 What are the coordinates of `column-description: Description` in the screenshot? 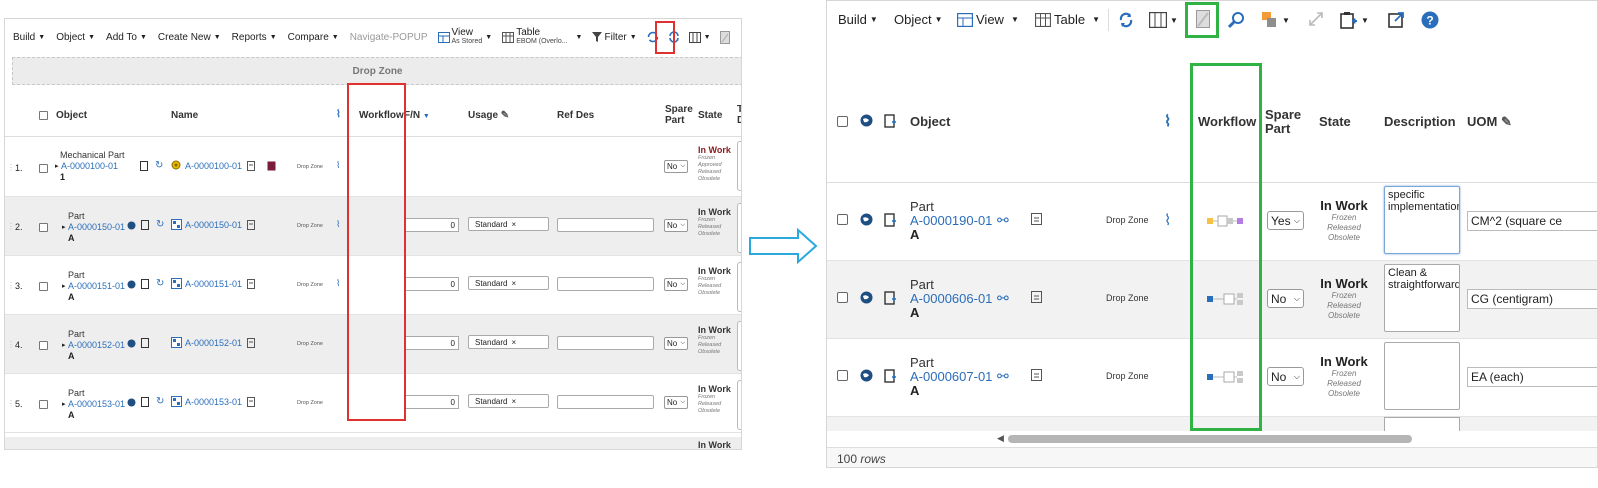 It's located at (1420, 121).